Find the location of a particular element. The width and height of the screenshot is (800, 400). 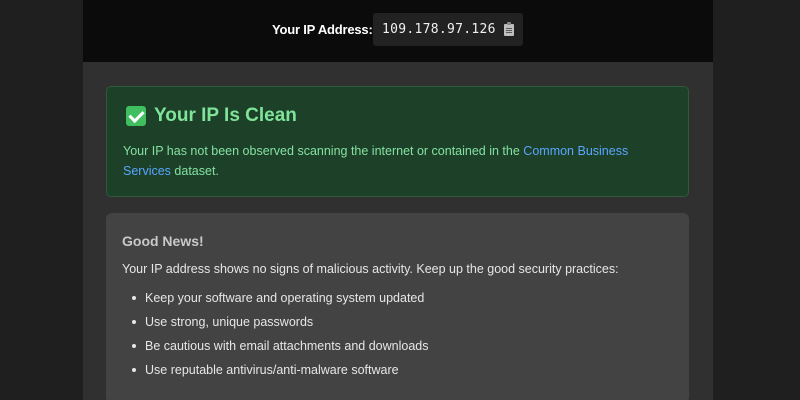

good-news-title: Good News! is located at coordinates (163, 241).